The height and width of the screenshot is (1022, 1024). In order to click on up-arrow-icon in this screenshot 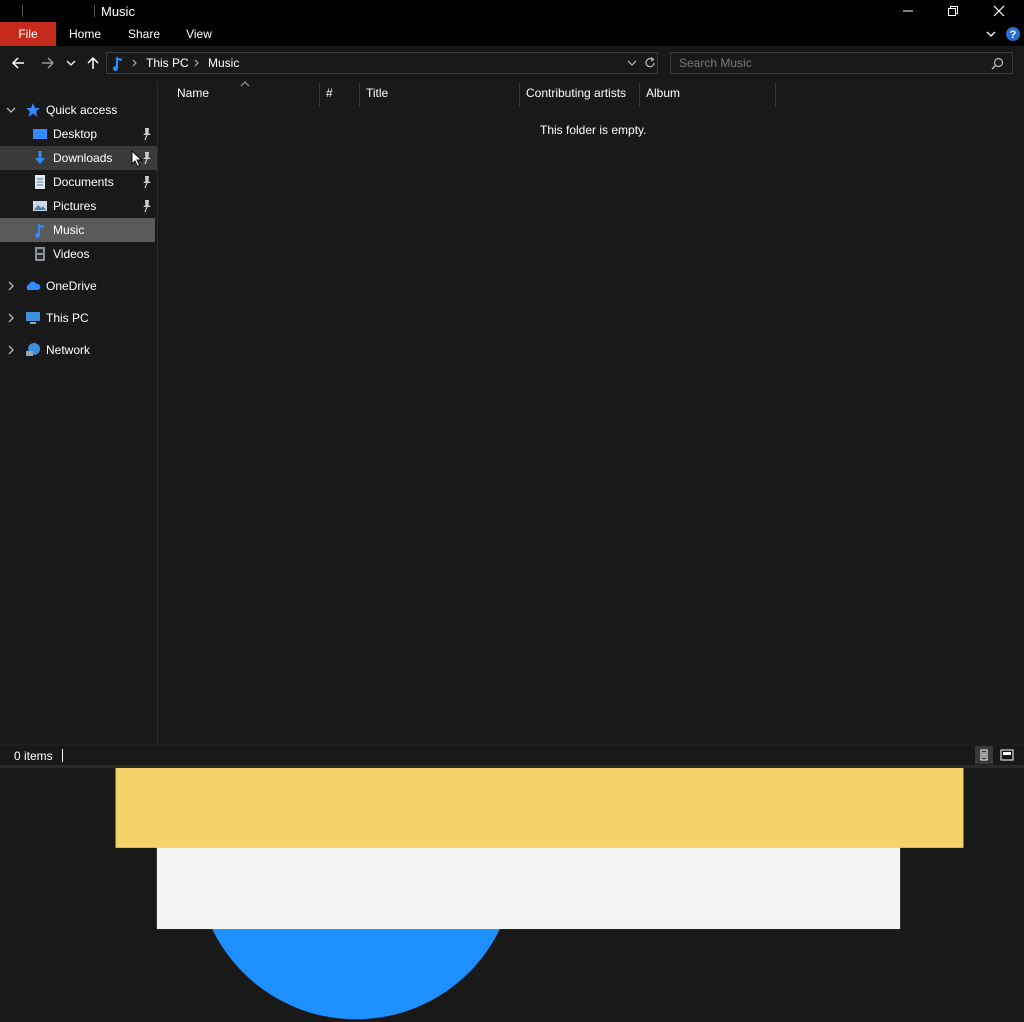, I will do `click(93, 62)`.